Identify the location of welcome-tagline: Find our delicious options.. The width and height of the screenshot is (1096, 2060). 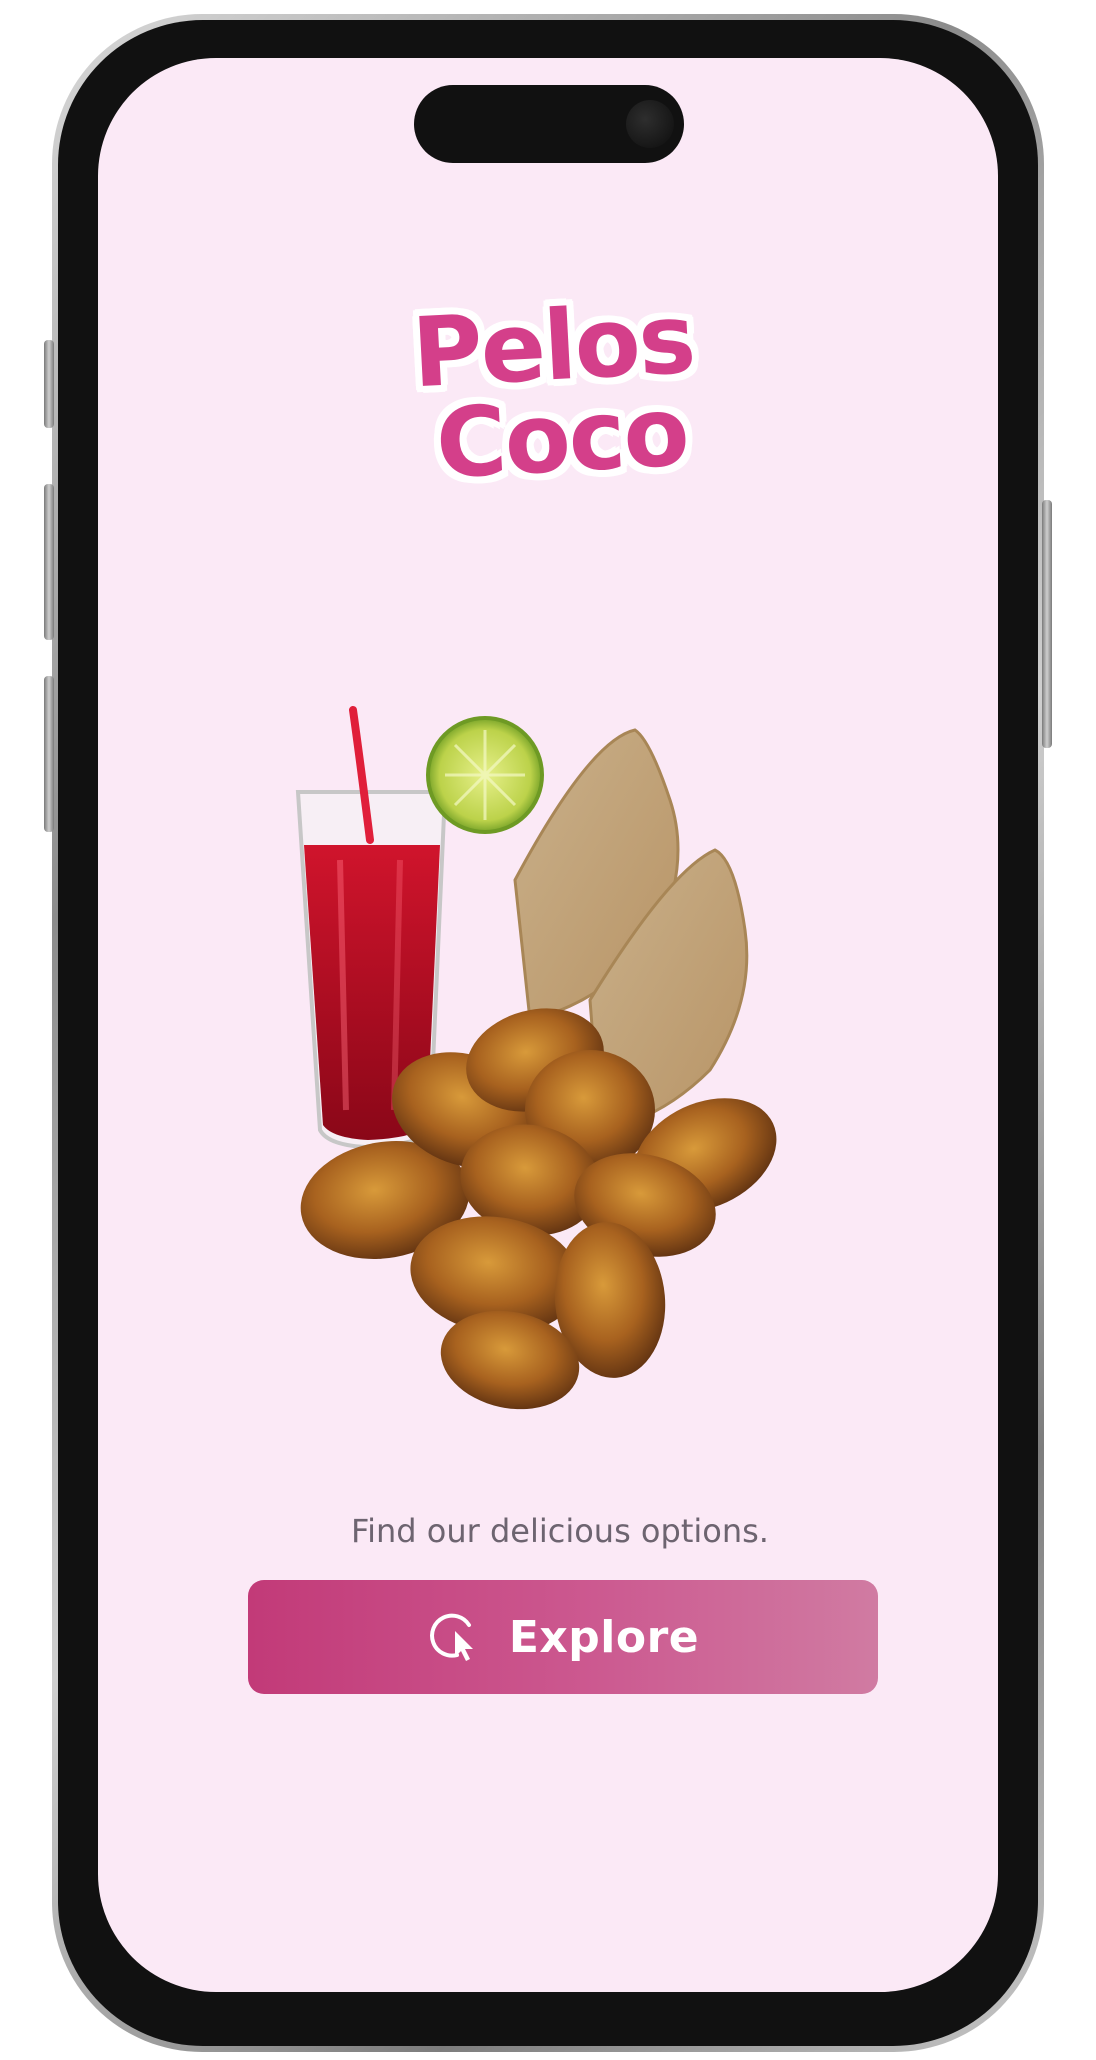
(560, 1531).